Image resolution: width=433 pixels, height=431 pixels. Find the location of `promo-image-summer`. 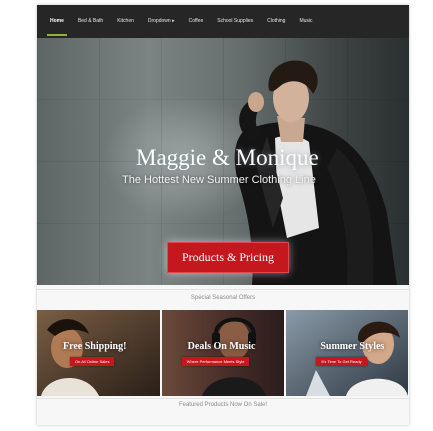

promo-image-summer is located at coordinates (347, 353).